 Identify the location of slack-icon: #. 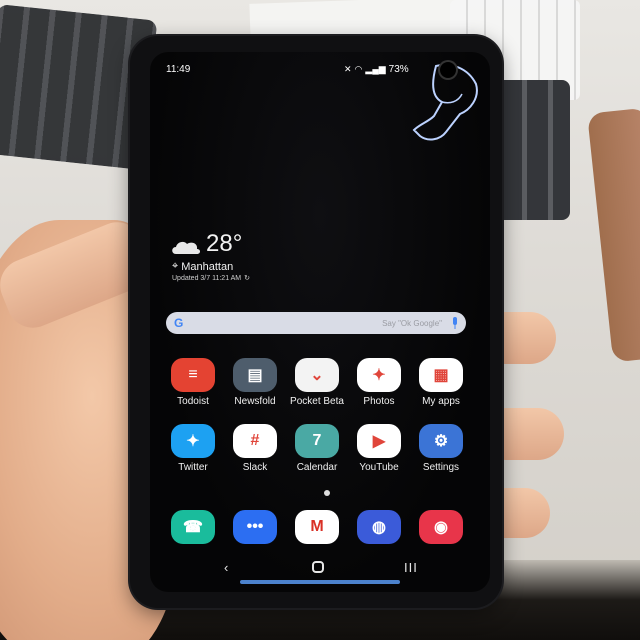
(255, 441).